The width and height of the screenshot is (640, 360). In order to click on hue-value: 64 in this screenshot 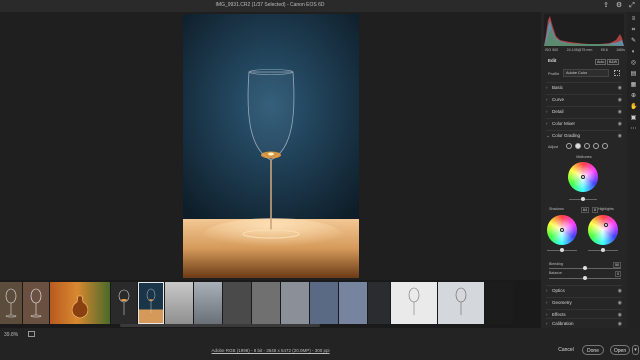, I will do `click(585, 210)`.